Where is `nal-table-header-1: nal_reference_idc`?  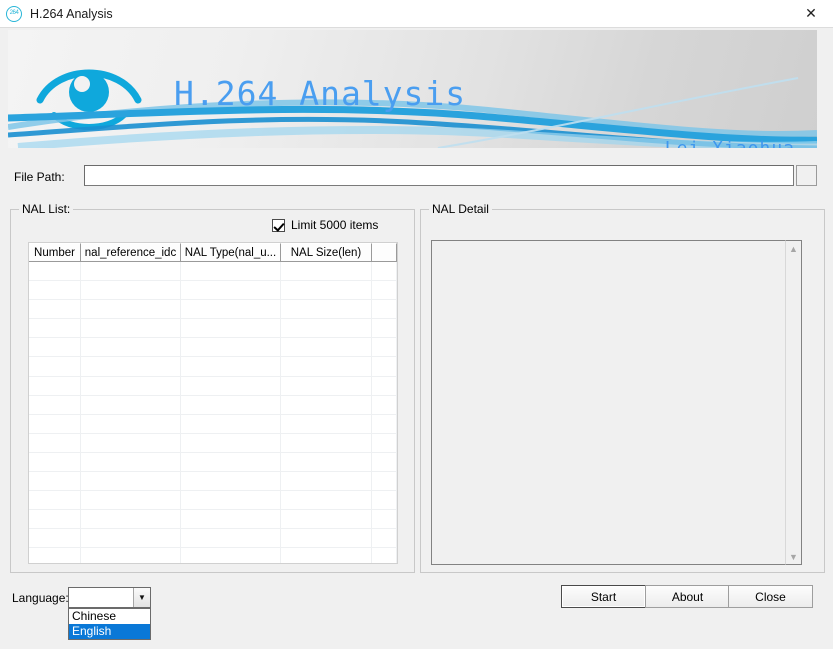 nal-table-header-1: nal_reference_idc is located at coordinates (131, 252).